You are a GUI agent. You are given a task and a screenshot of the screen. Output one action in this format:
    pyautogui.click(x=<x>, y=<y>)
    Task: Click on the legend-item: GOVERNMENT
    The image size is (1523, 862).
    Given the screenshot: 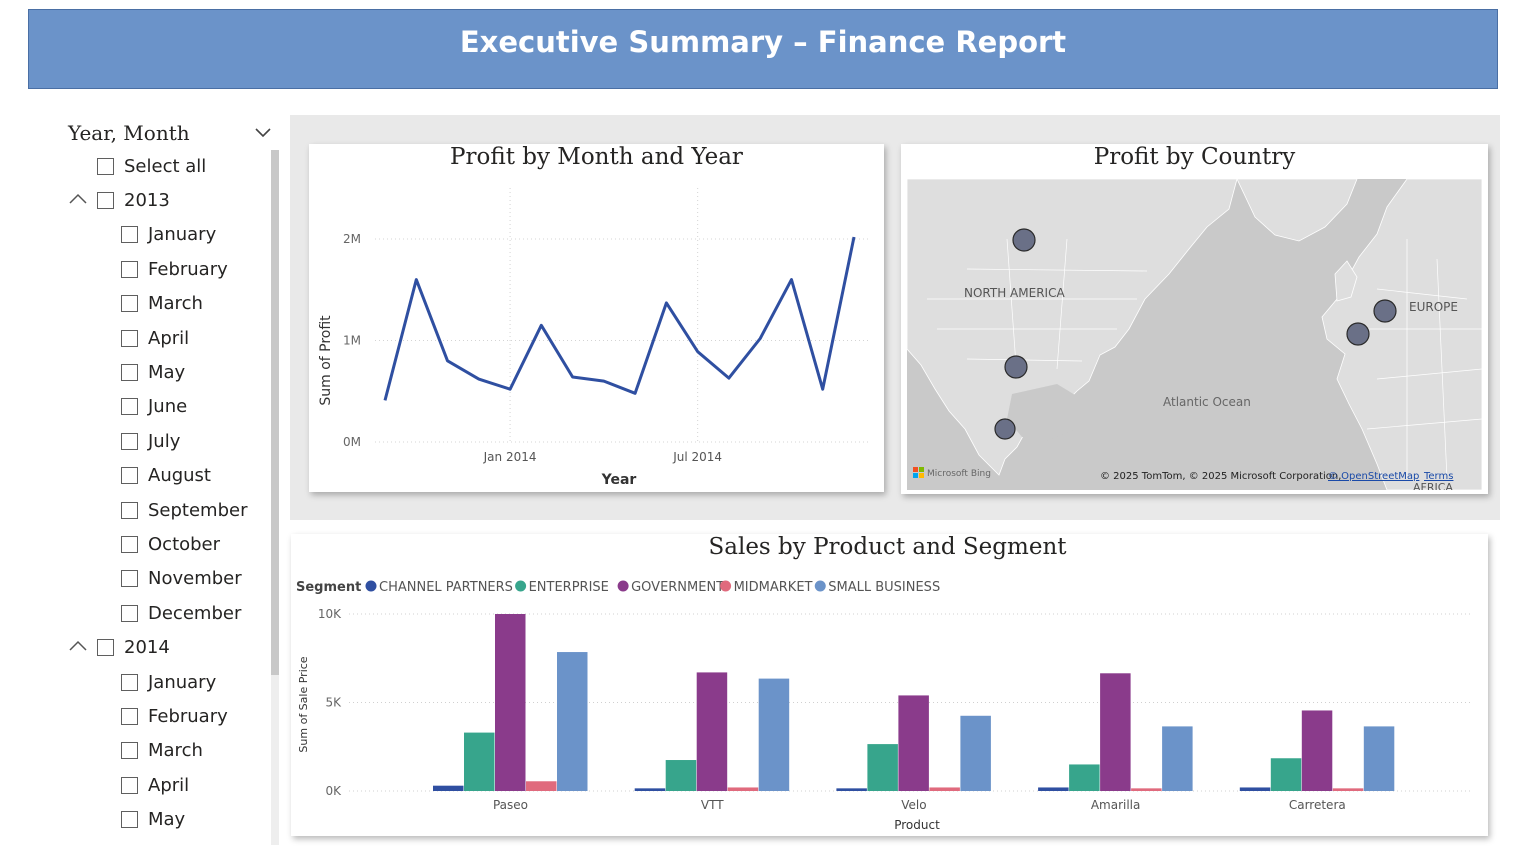 What is the action you would take?
    pyautogui.click(x=677, y=587)
    